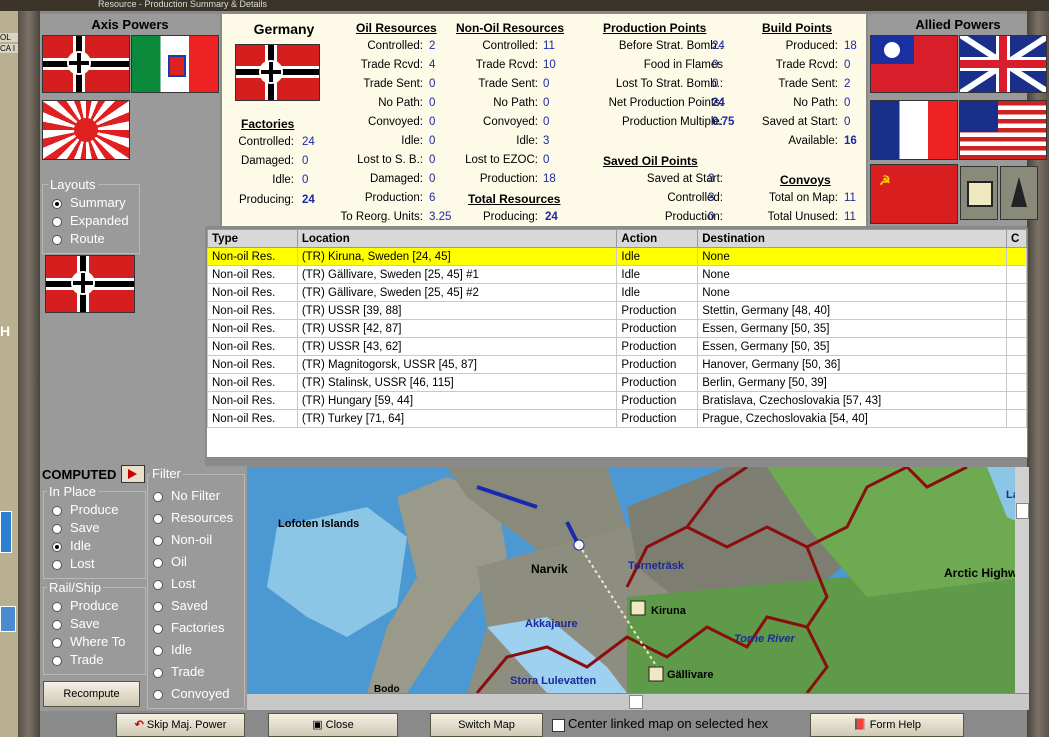  I want to click on nonoil-stat-value: 11, so click(549, 46).